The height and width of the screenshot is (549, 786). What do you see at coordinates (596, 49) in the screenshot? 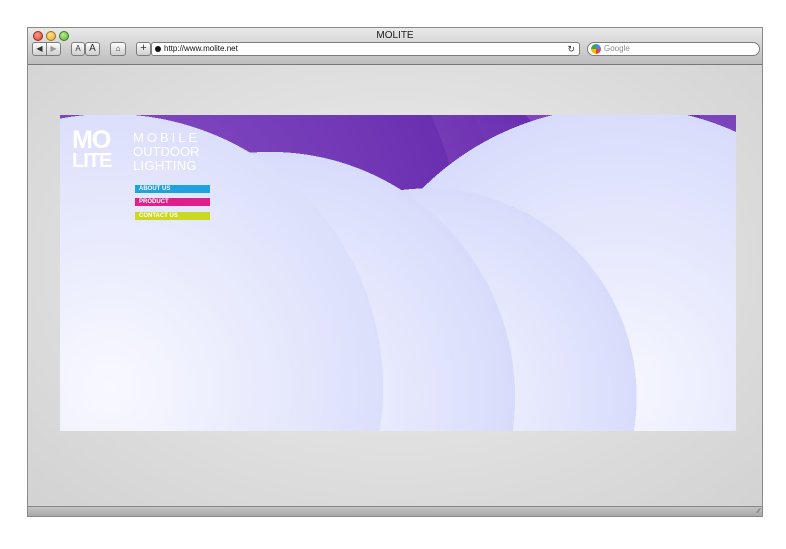
I see `google-icon` at bounding box center [596, 49].